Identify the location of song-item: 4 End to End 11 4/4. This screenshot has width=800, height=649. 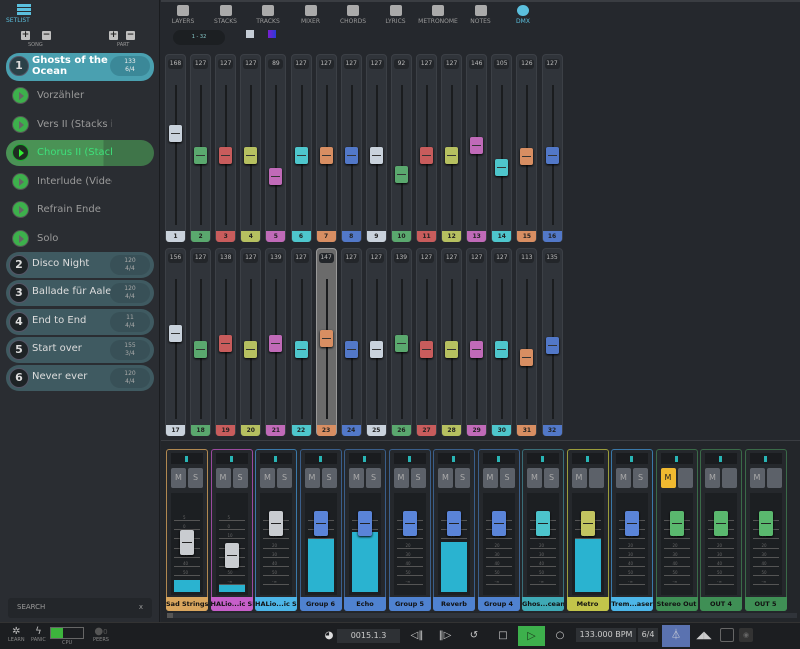
(80, 321).